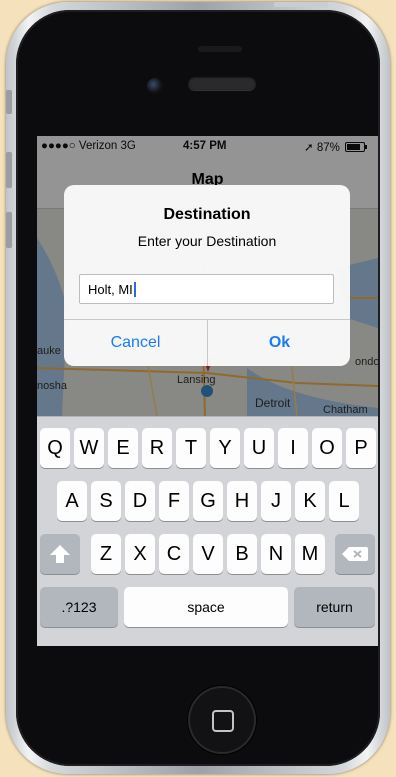 The height and width of the screenshot is (777, 396). Describe the element at coordinates (140, 554) in the screenshot. I see `key-x: X` at that location.